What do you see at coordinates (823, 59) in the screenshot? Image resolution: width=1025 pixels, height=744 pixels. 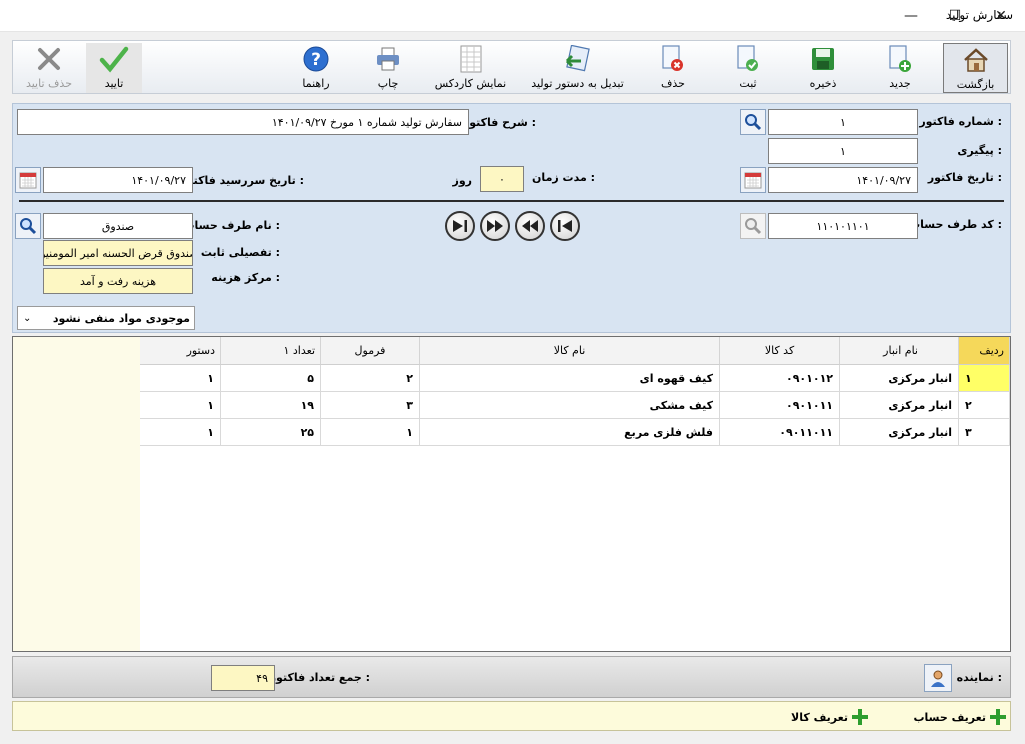 I see `floppy-icon` at bounding box center [823, 59].